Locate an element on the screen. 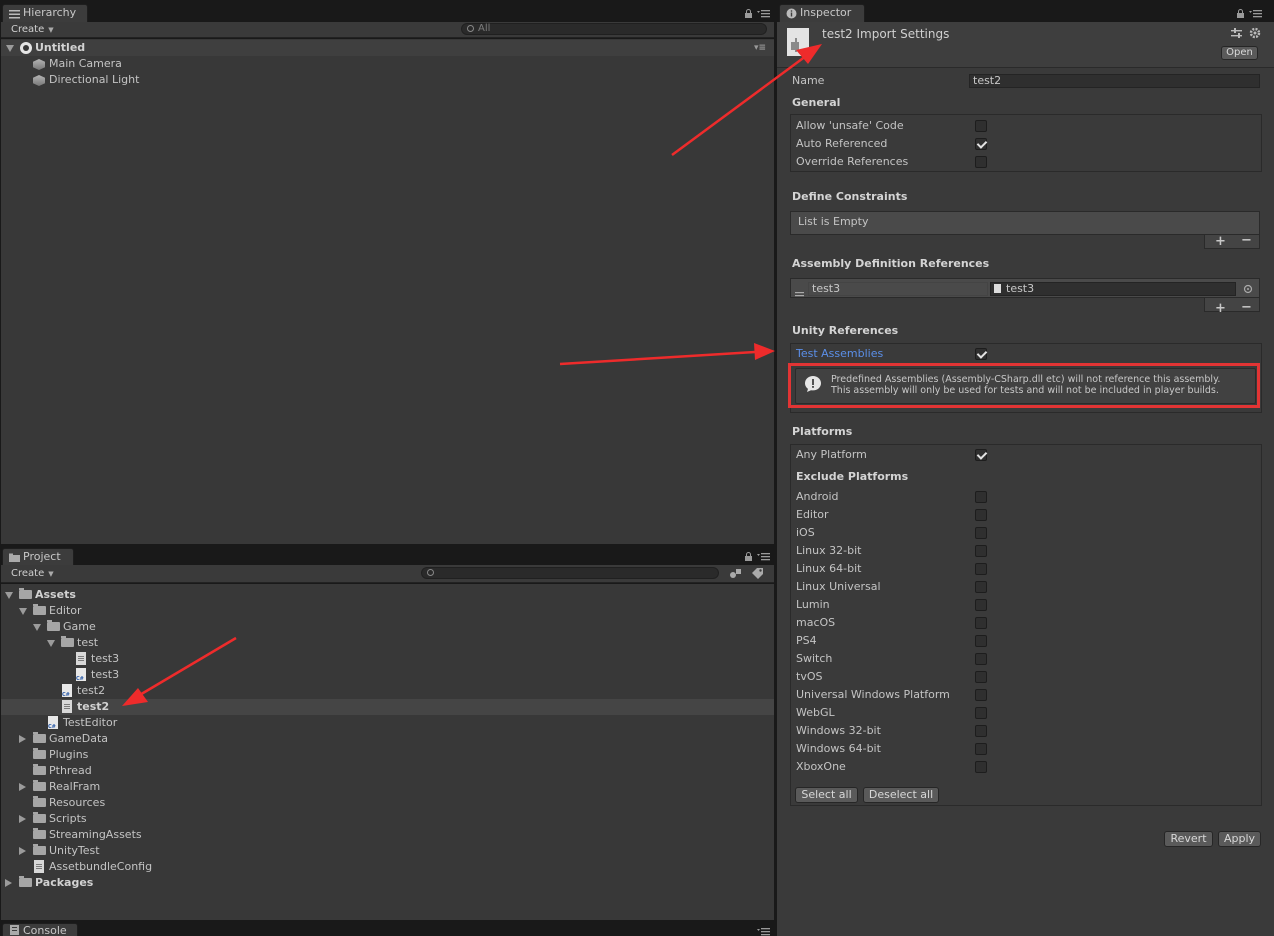 The width and height of the screenshot is (1274, 936). annotation-arrow-title is located at coordinates (746, 100).